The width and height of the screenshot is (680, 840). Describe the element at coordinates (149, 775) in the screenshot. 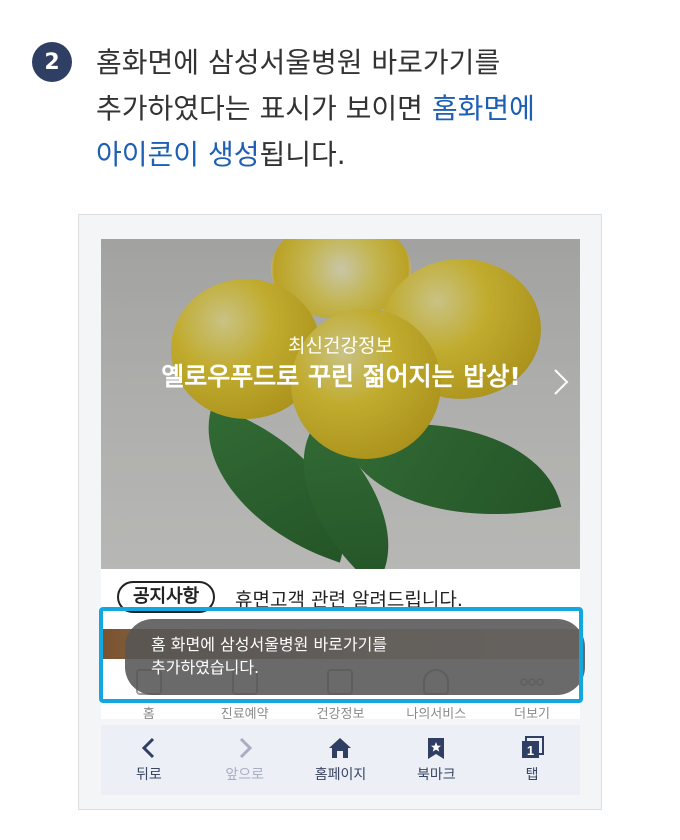

I see `back-label: 뒤로` at that location.